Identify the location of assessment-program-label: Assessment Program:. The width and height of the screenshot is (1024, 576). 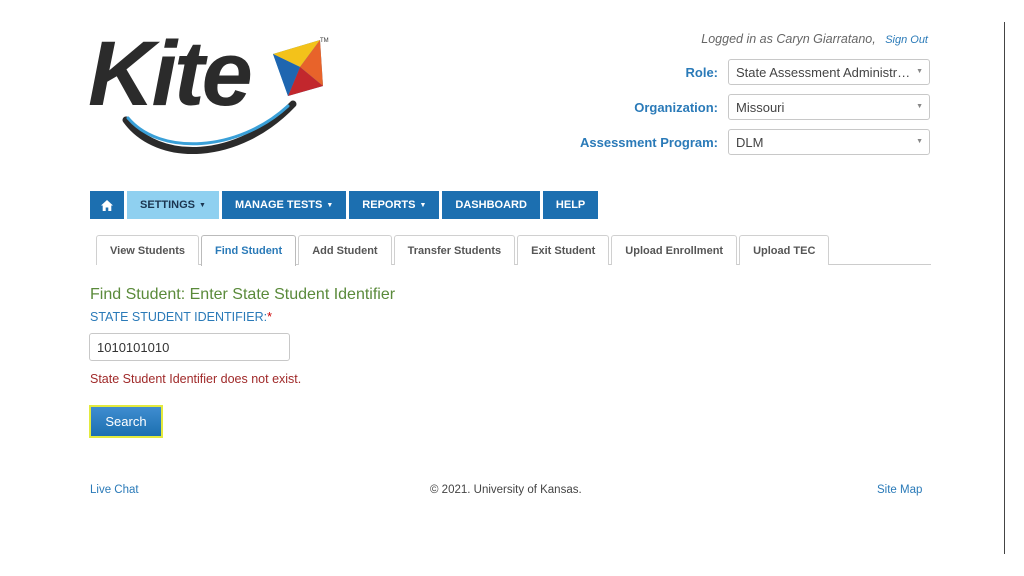
(649, 142).